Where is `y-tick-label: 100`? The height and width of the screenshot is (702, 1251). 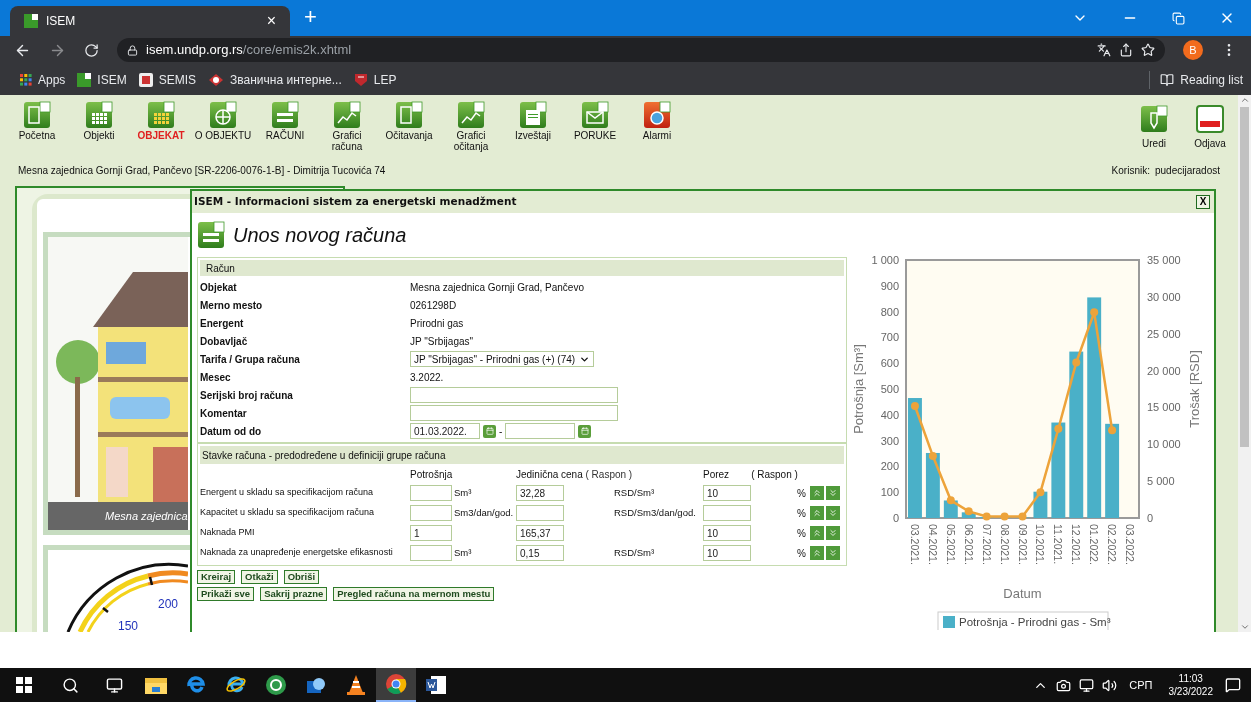
y-tick-label: 100 is located at coordinates (889, 492).